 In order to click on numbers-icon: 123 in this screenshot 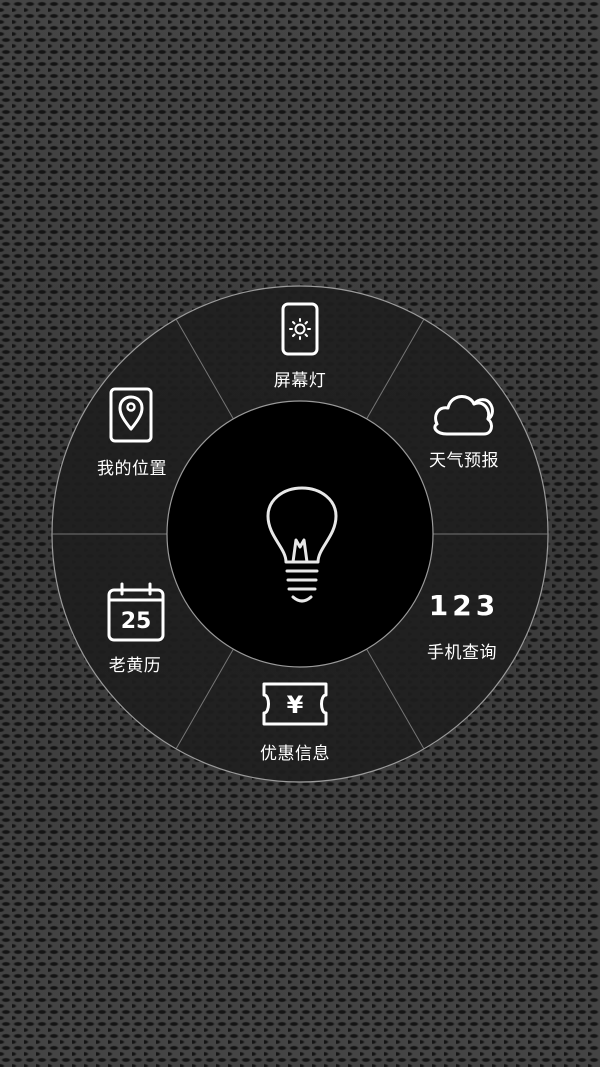, I will do `click(464, 605)`.